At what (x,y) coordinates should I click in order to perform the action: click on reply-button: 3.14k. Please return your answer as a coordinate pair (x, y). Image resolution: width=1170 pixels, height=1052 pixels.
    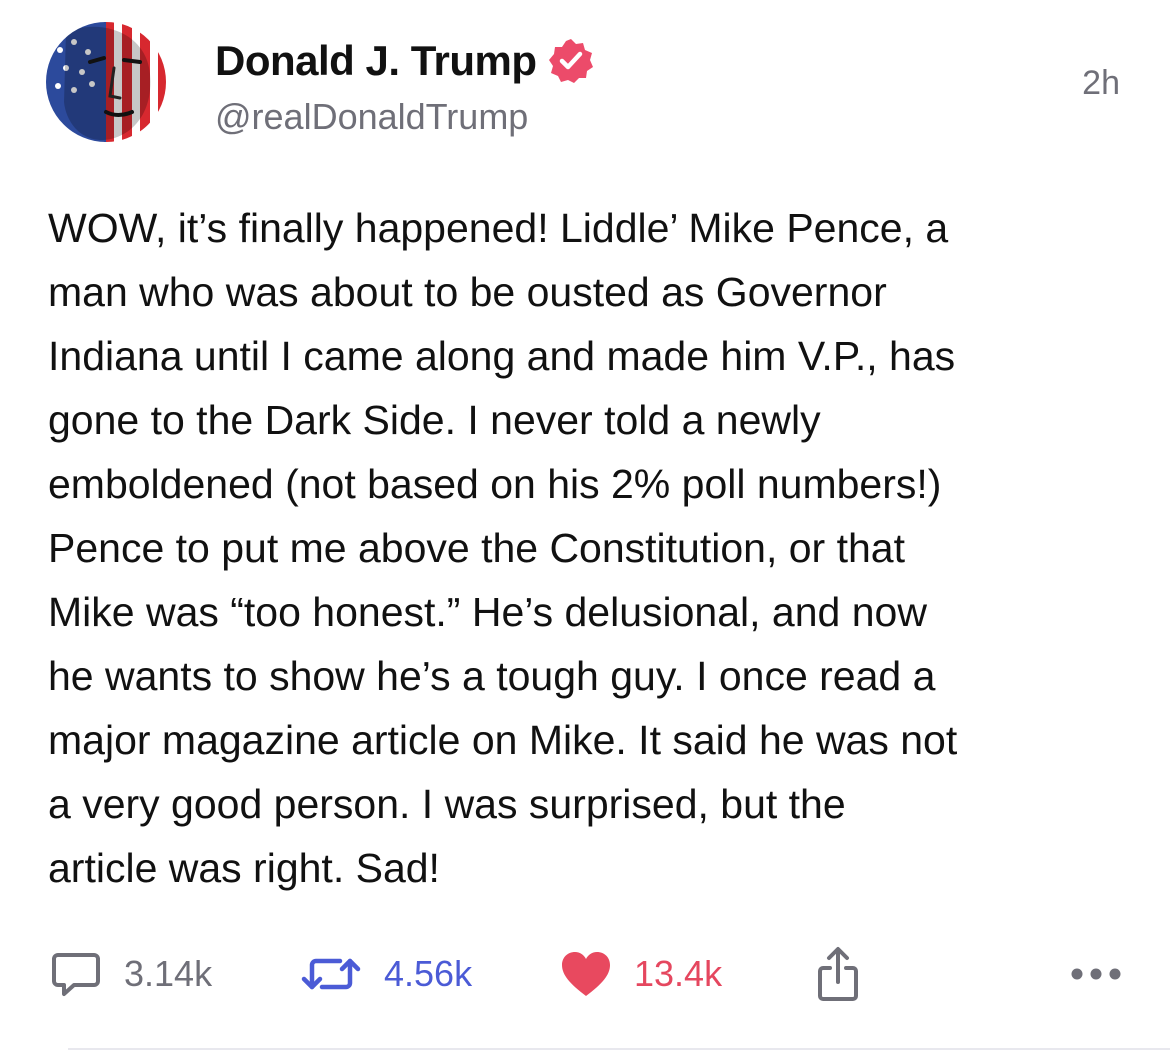
    Looking at the image, I should click on (131, 974).